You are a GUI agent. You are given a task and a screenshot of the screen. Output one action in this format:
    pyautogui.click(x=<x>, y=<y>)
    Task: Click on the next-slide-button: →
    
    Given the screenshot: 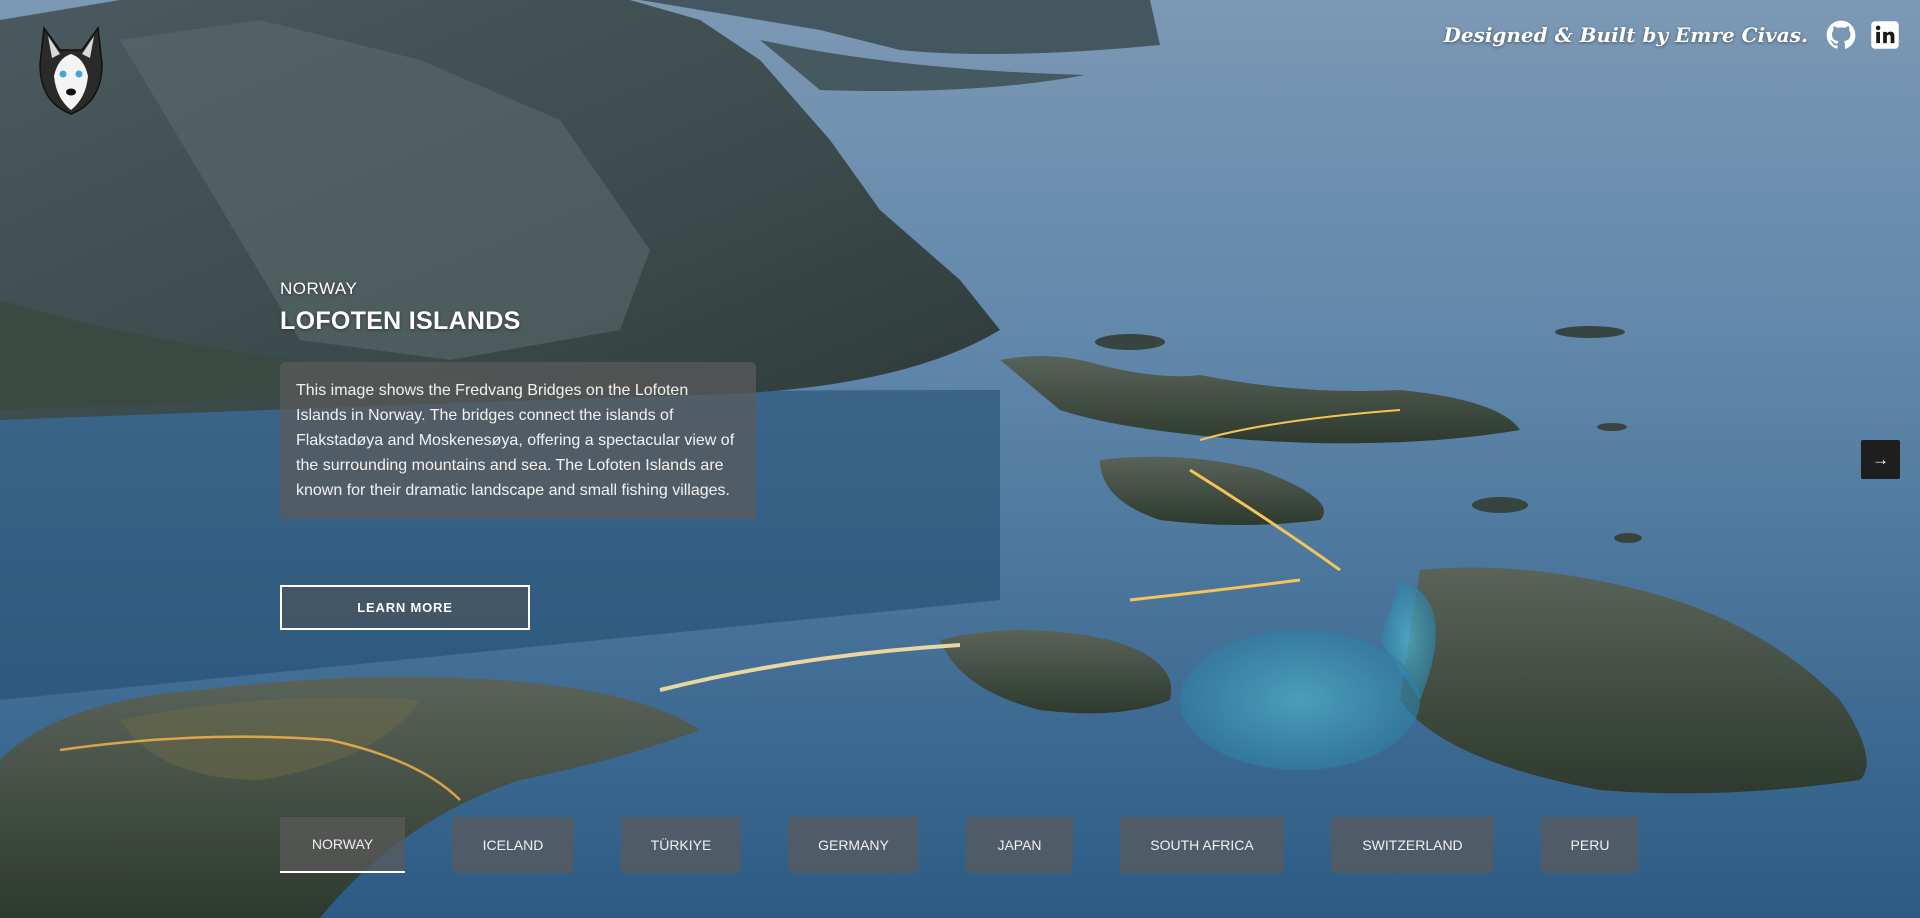 What is the action you would take?
    pyautogui.click(x=1880, y=459)
    